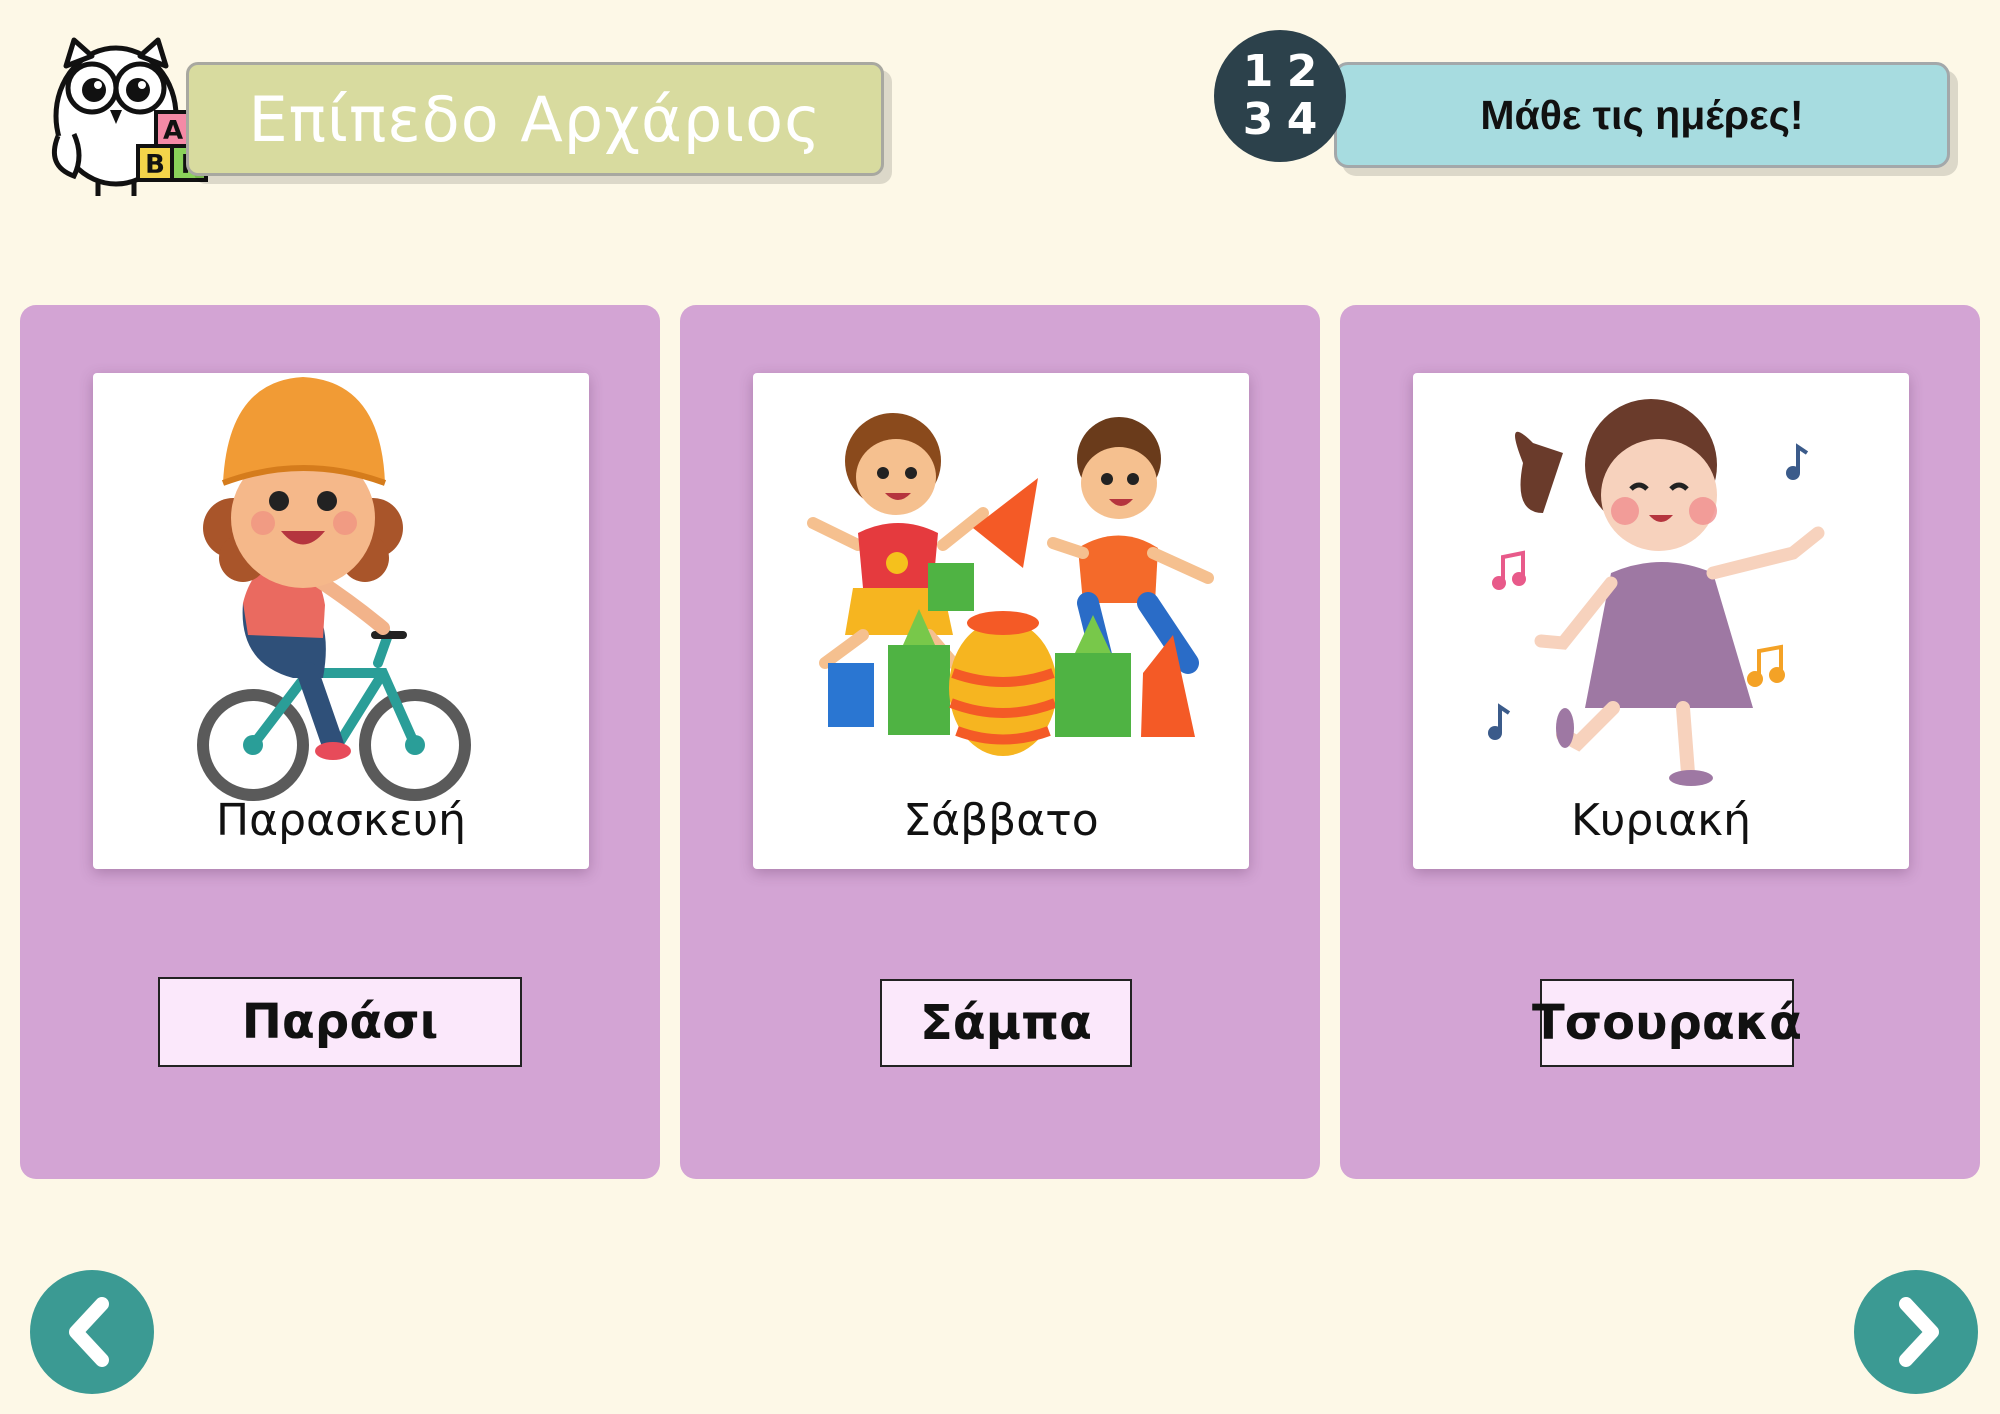  What do you see at coordinates (341, 820) in the screenshot?
I see `day-label: Παρασκευή` at bounding box center [341, 820].